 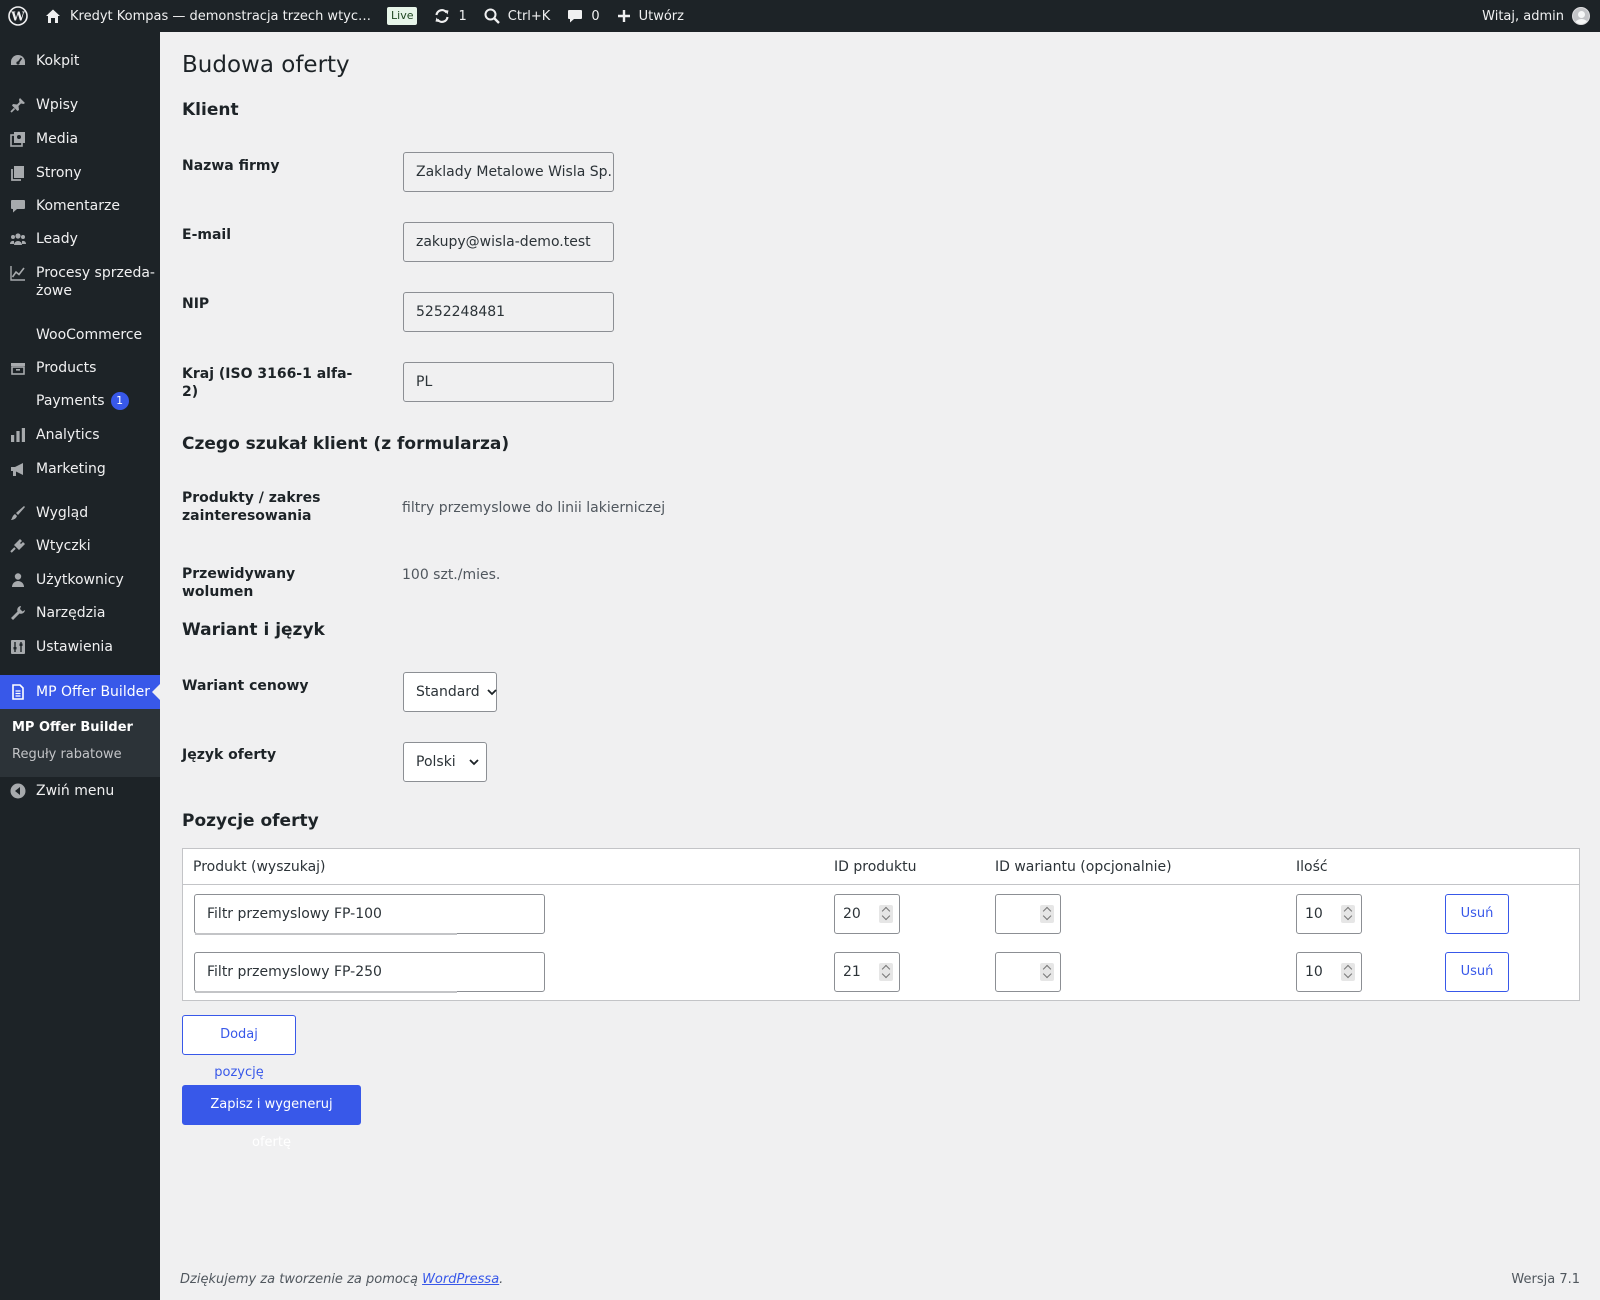 I want to click on offer-language-value: Polski, so click(x=436, y=762).